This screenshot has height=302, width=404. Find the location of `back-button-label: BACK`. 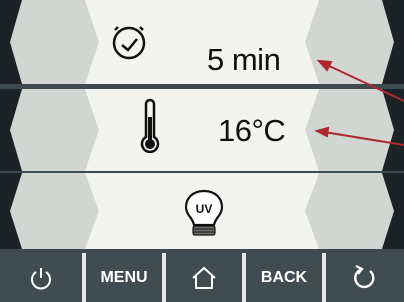

back-button-label: BACK is located at coordinates (284, 277).